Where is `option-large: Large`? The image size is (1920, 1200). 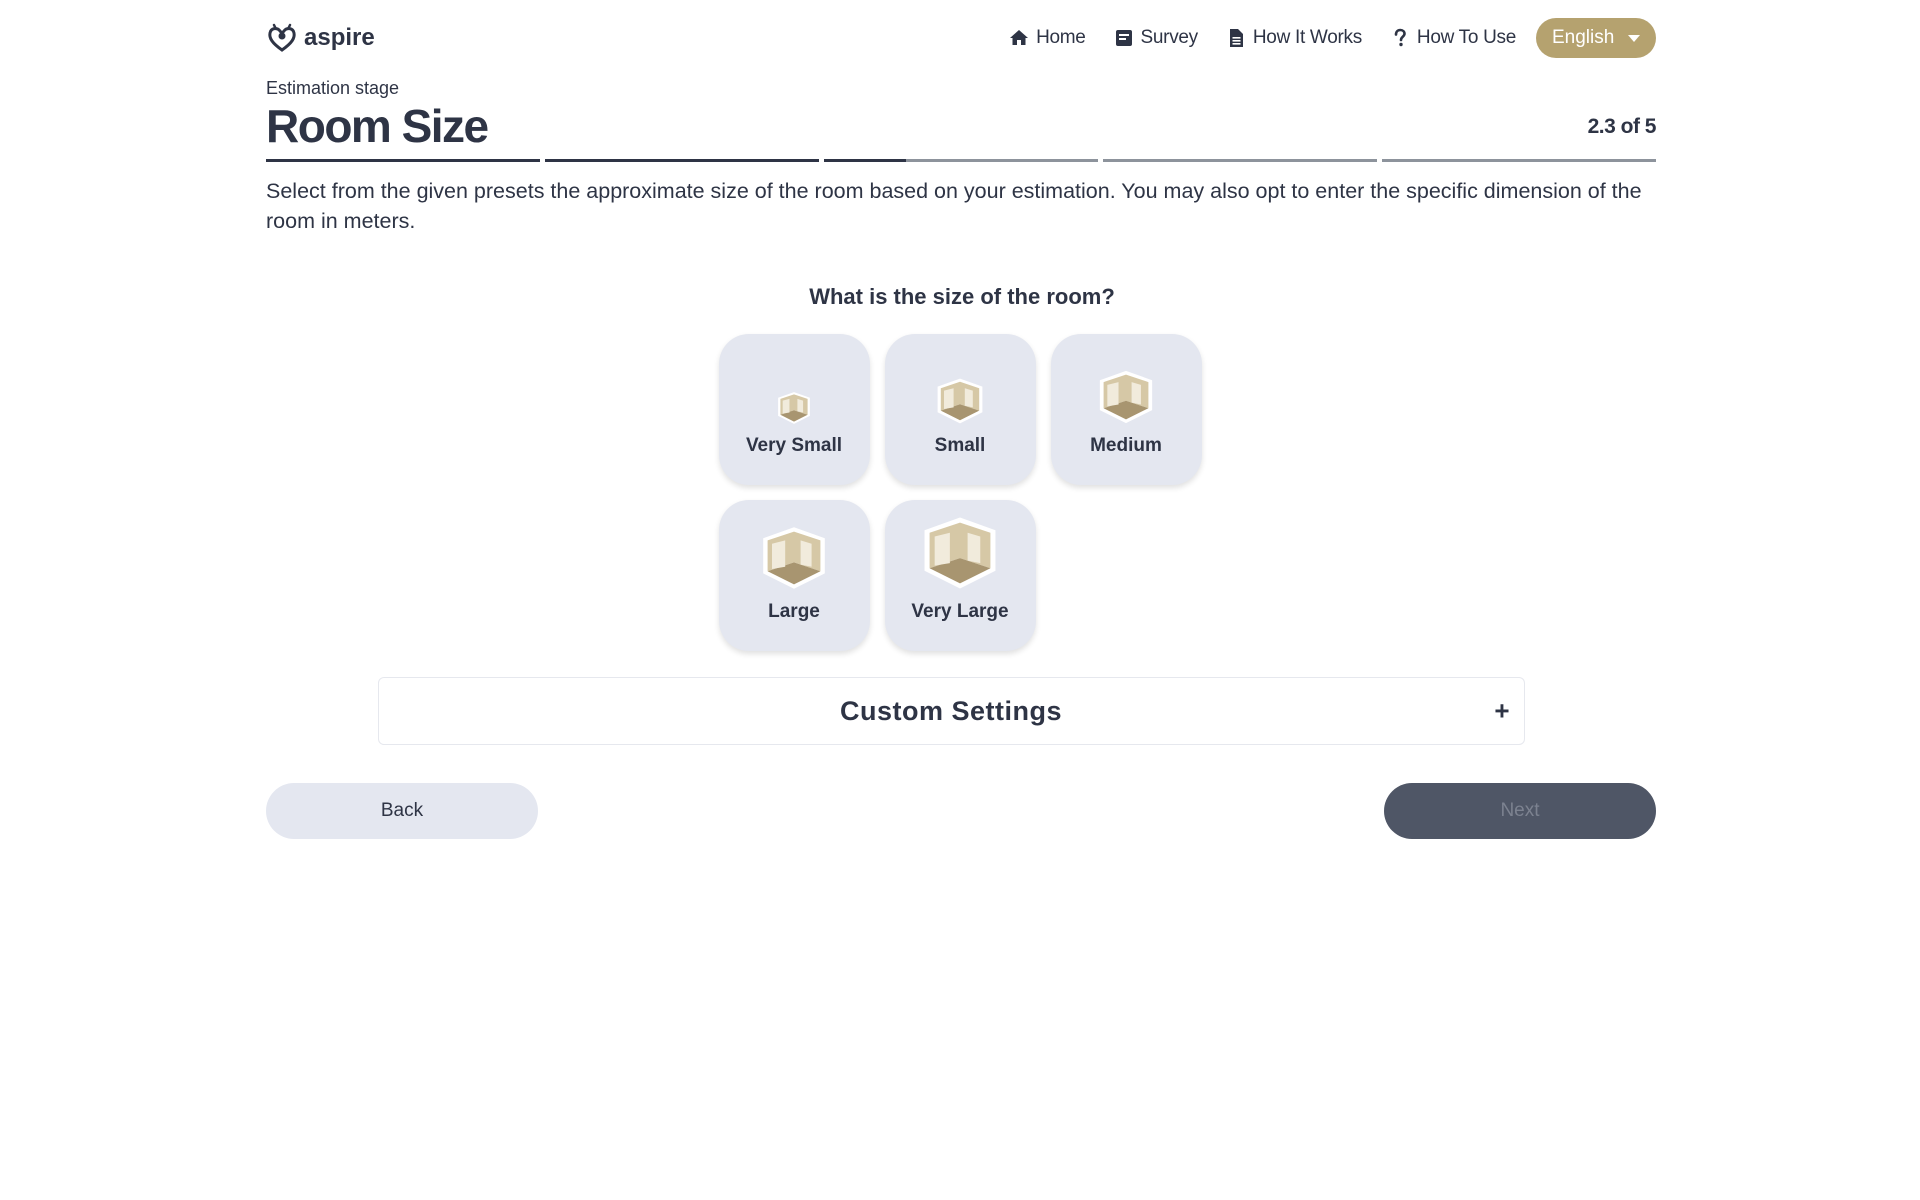
option-large: Large is located at coordinates (794, 575).